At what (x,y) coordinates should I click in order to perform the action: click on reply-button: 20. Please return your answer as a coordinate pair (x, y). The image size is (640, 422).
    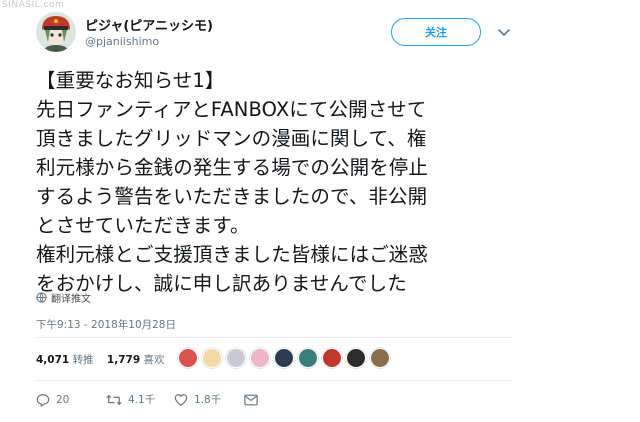
    Looking at the image, I should click on (71, 400).